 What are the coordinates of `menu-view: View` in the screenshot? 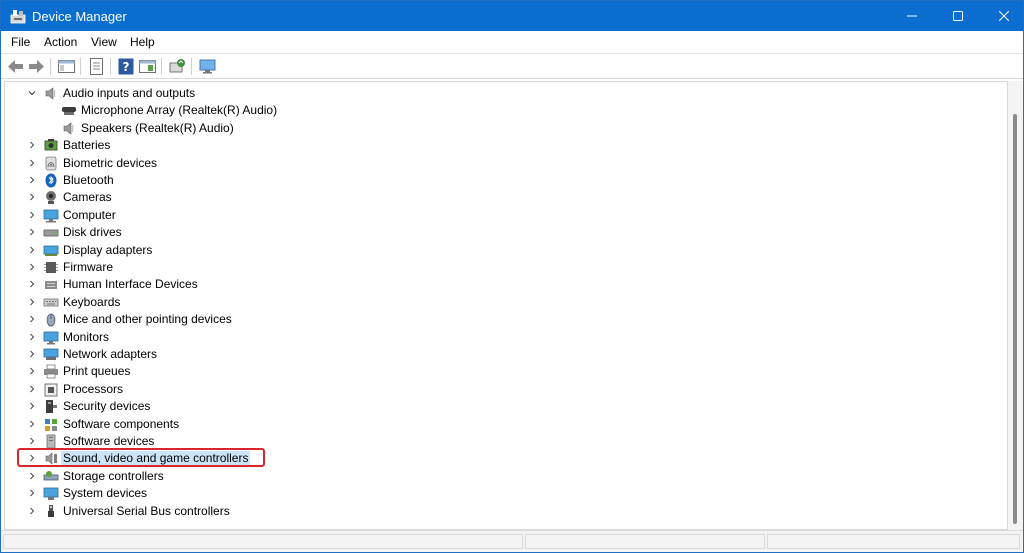 It's located at (104, 42).